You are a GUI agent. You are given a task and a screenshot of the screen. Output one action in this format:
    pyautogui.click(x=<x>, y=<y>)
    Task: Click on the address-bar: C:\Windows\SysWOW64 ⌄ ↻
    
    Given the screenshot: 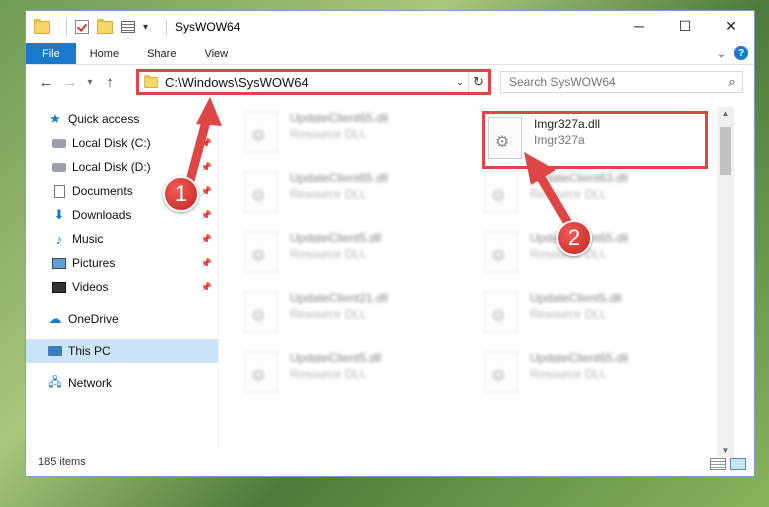 What is the action you would take?
    pyautogui.click(x=313, y=82)
    